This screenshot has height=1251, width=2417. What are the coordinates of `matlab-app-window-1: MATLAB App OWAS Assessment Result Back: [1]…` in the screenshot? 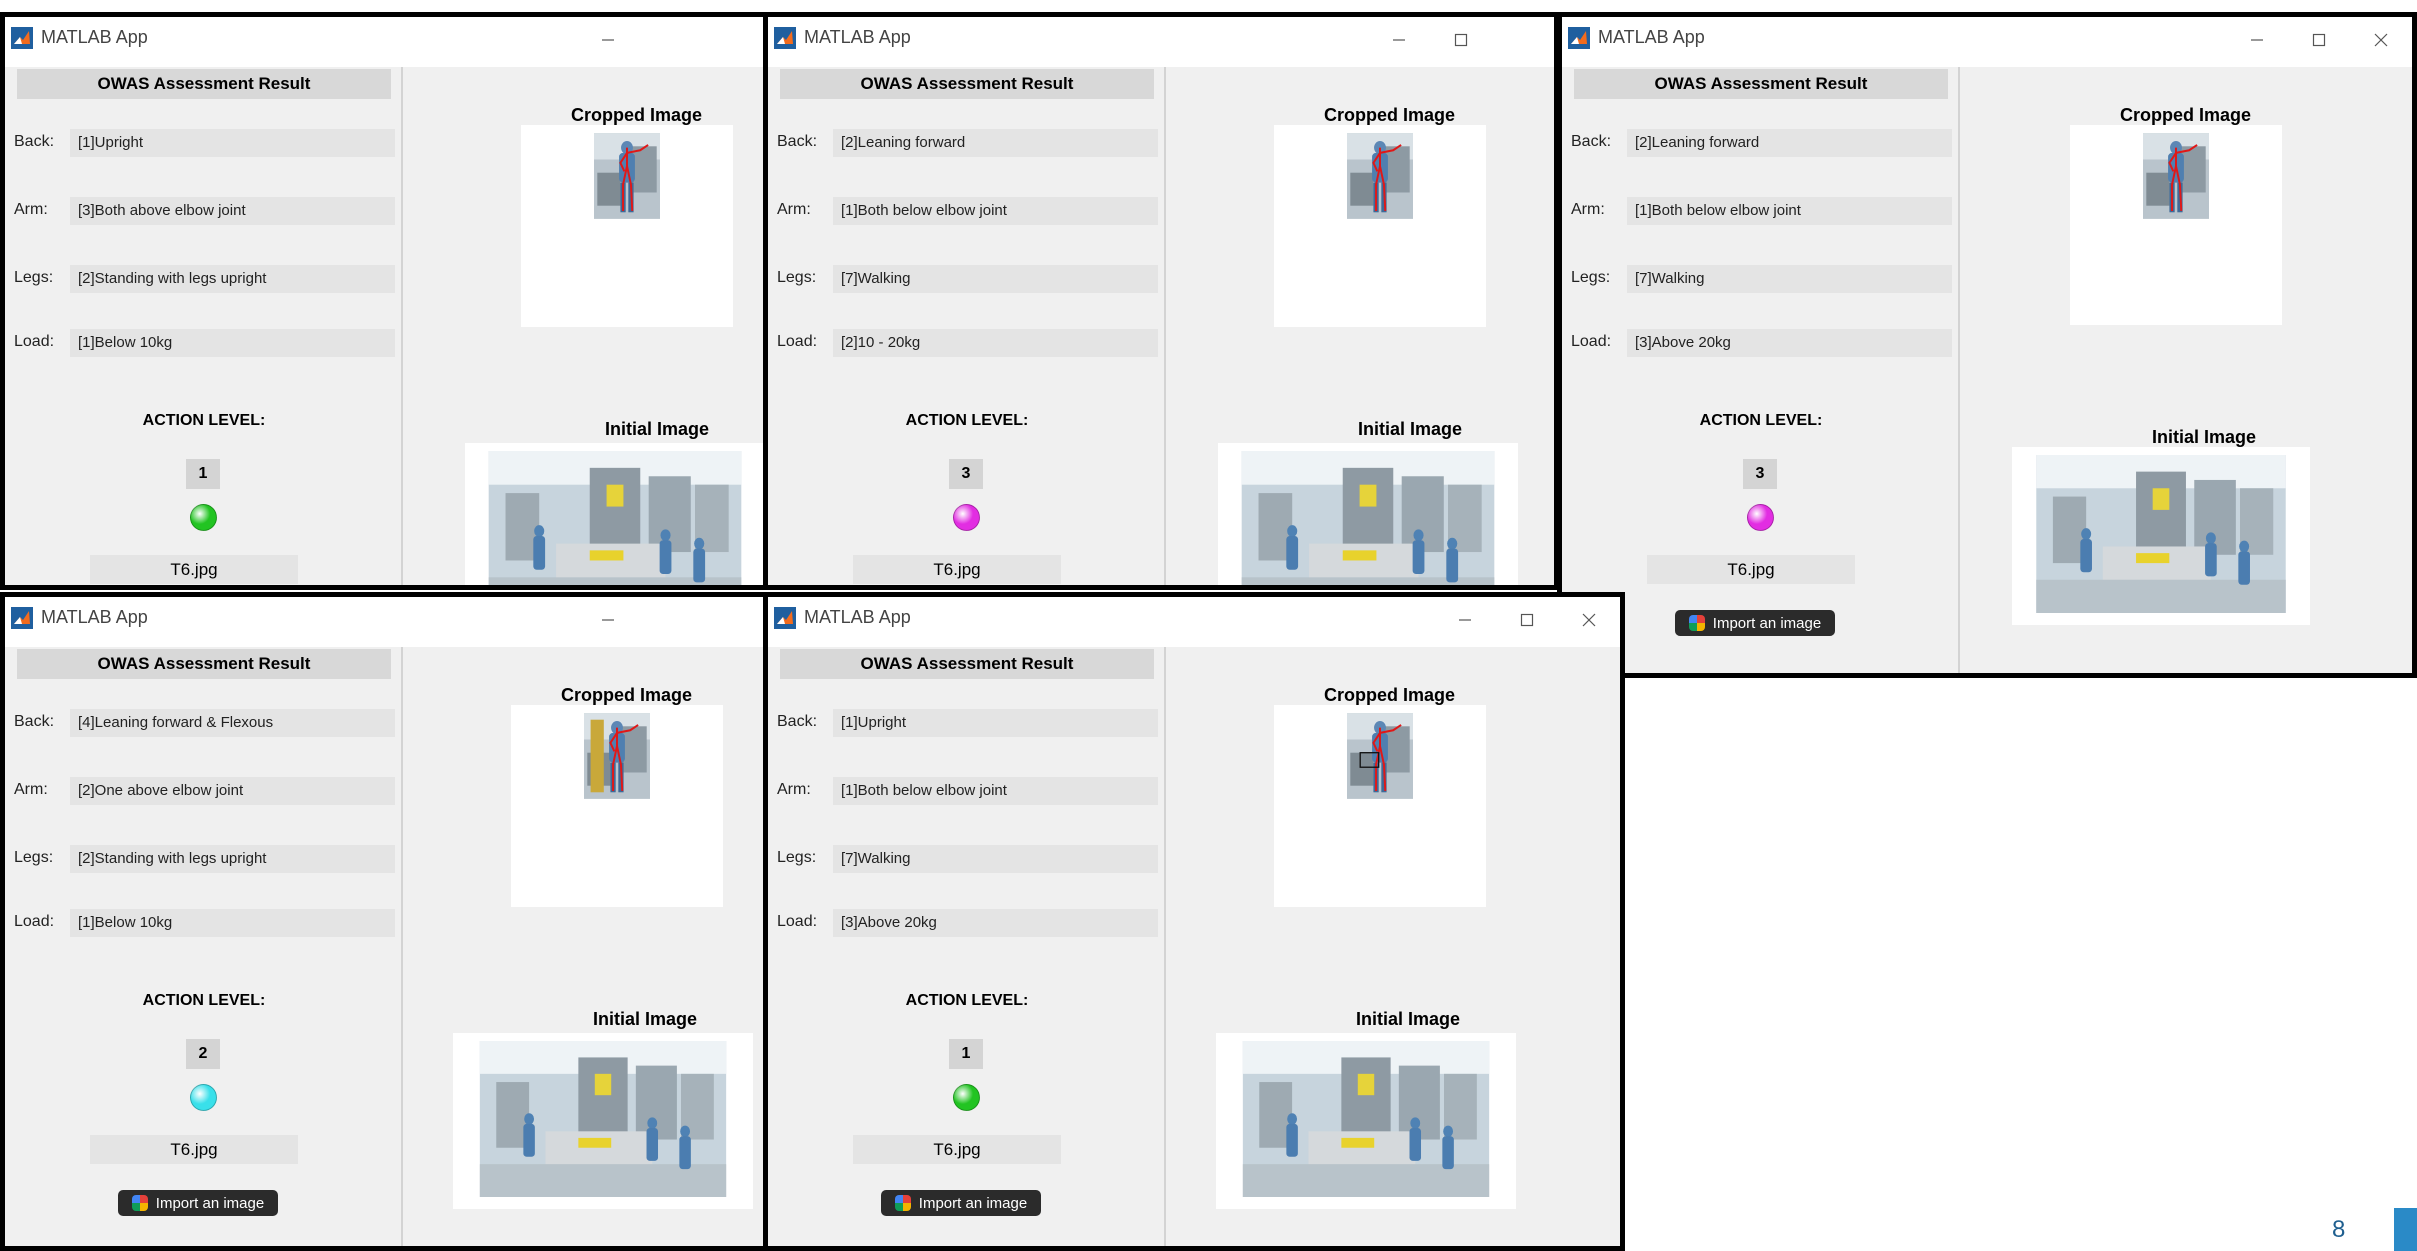 It's located at (384, 301).